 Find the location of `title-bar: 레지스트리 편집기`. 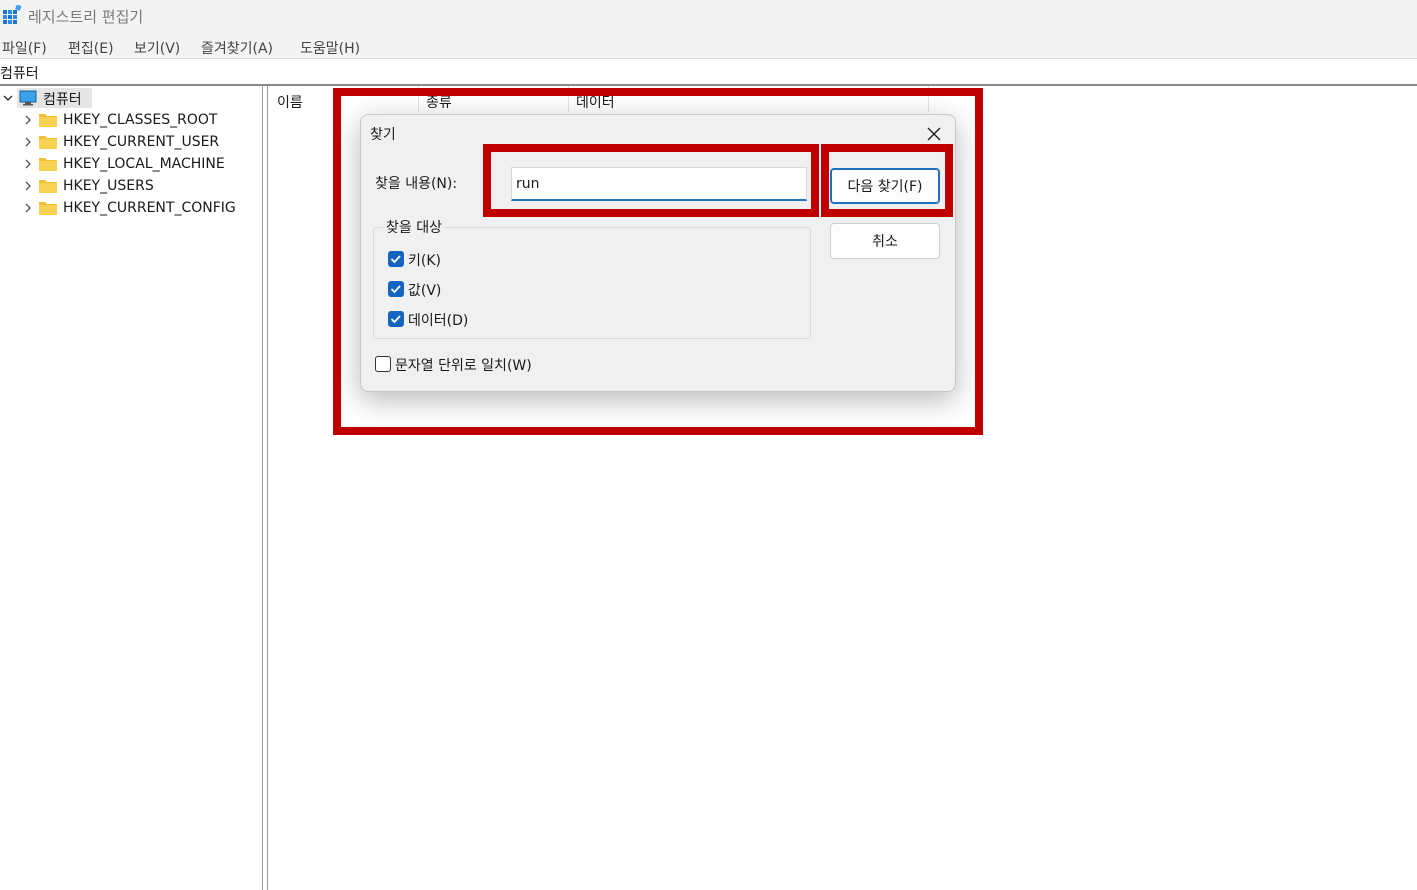

title-bar: 레지스트리 편집기 is located at coordinates (708, 16).